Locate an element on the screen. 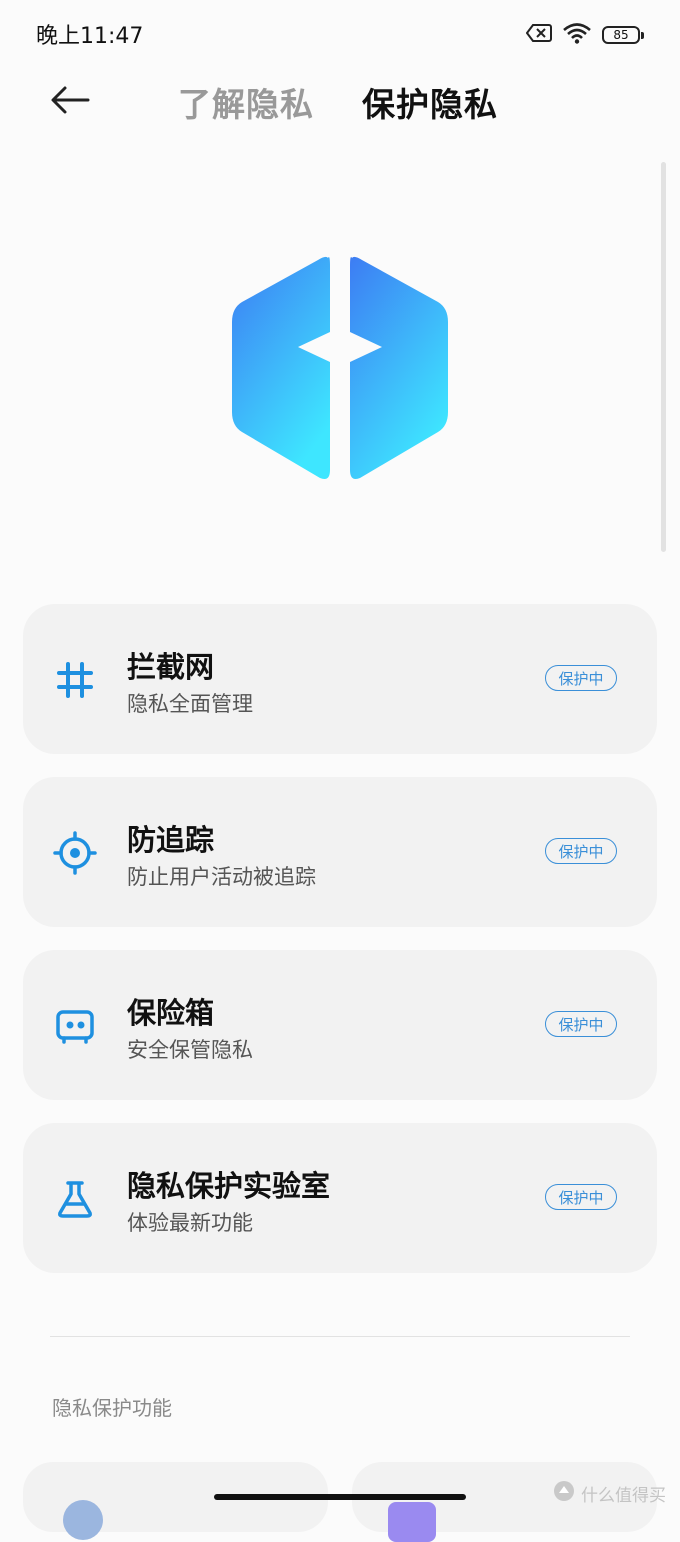 Image resolution: width=680 pixels, height=1542 pixels. privacy-shield-logo is located at coordinates (340, 367).